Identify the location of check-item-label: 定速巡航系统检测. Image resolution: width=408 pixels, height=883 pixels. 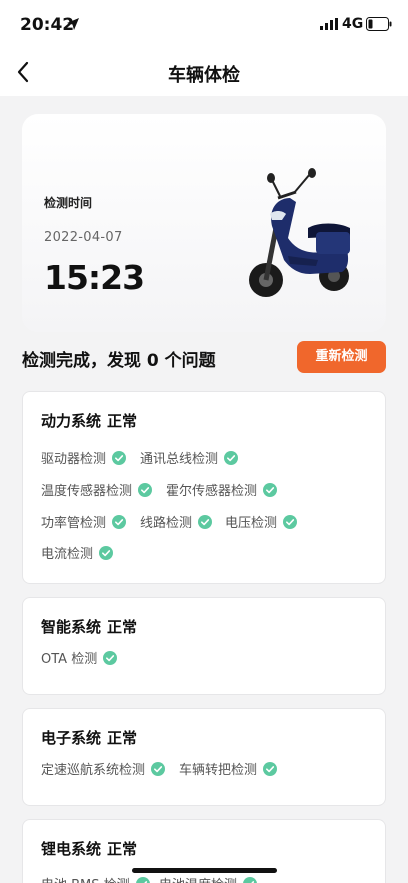
(93, 770).